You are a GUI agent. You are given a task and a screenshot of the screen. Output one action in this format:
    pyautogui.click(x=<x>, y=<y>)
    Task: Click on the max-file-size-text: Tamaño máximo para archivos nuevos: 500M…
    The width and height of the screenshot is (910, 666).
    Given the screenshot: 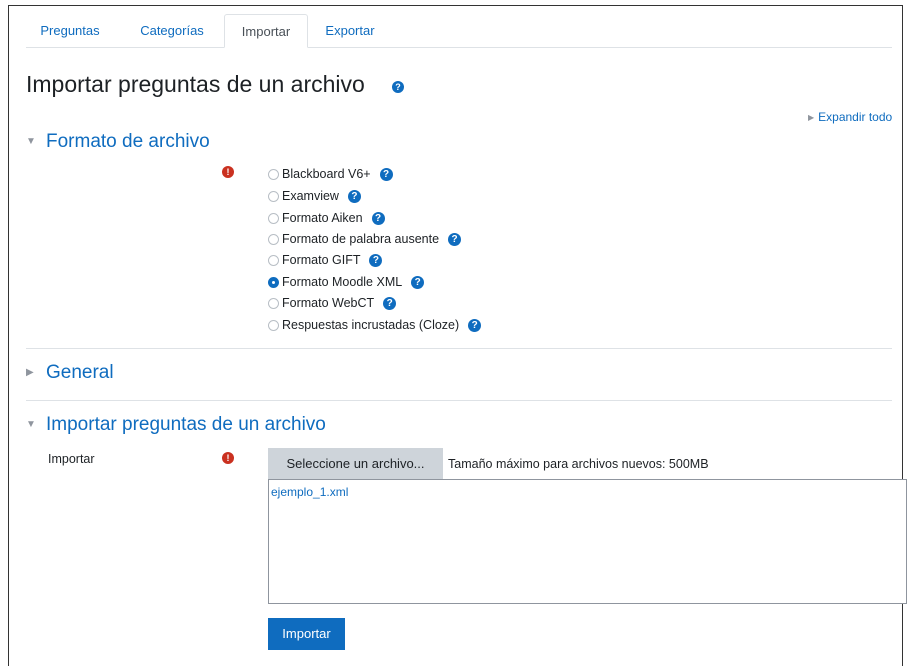 What is the action you would take?
    pyautogui.click(x=578, y=464)
    